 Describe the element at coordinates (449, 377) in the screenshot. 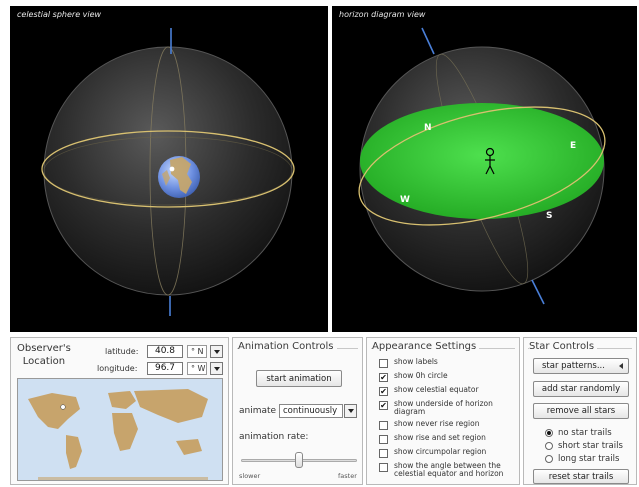

I see `appearance-option: ✔ show 0h circle` at that location.